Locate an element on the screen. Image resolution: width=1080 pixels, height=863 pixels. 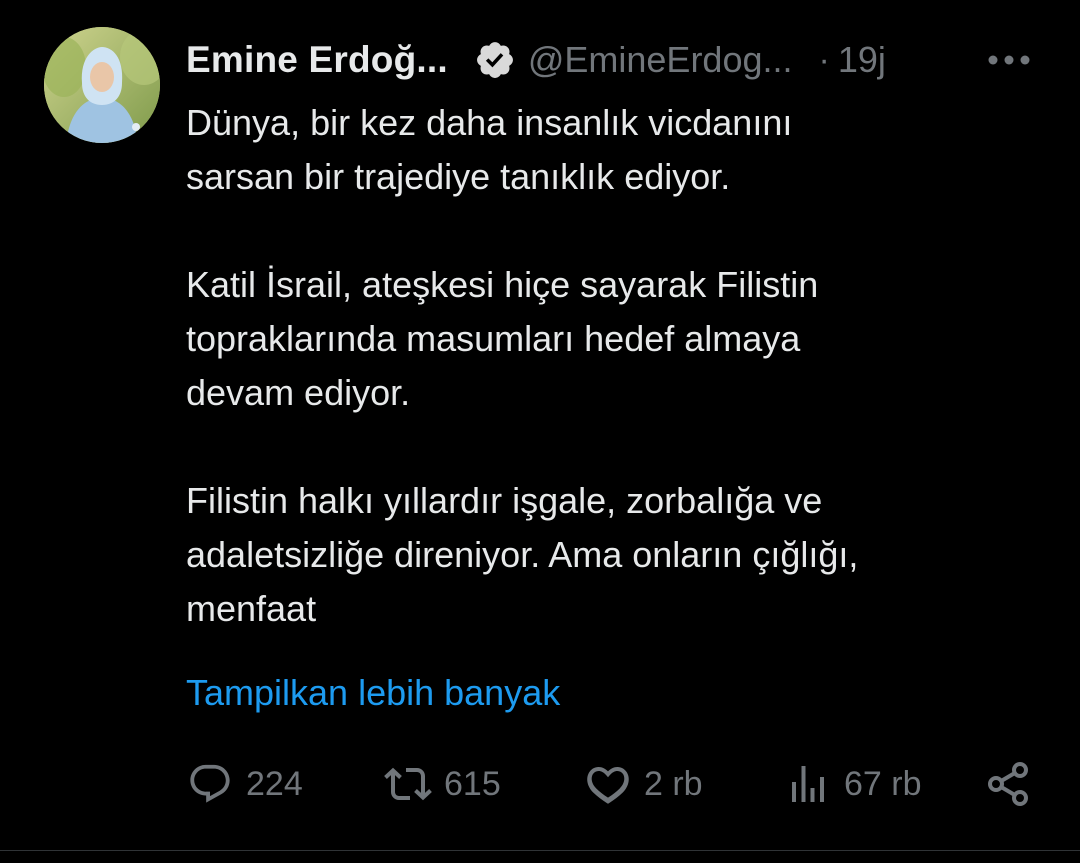
avatar is located at coordinates (102, 85).